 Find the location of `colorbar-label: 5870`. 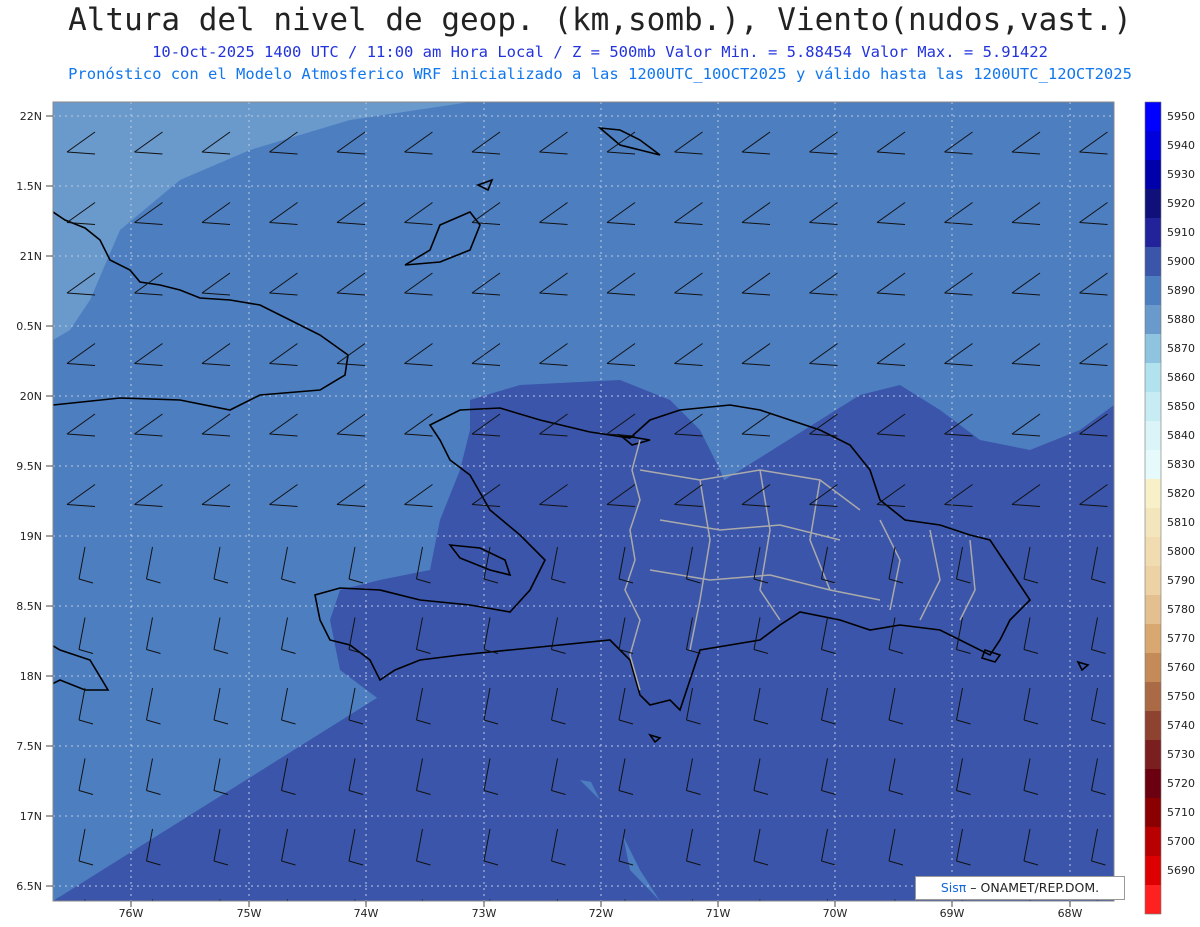

colorbar-label: 5870 is located at coordinates (1181, 348).